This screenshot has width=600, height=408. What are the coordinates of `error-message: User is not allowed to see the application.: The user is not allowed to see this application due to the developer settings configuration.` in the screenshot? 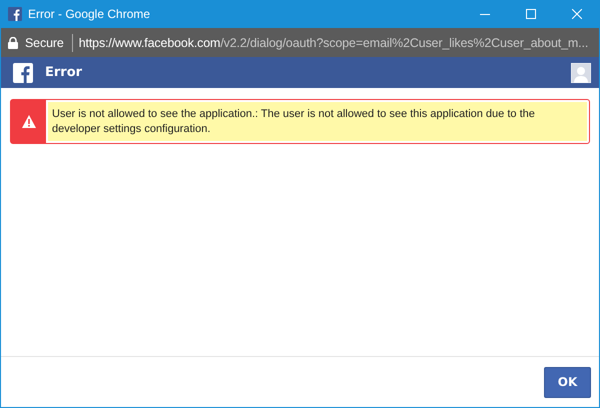 It's located at (317, 121).